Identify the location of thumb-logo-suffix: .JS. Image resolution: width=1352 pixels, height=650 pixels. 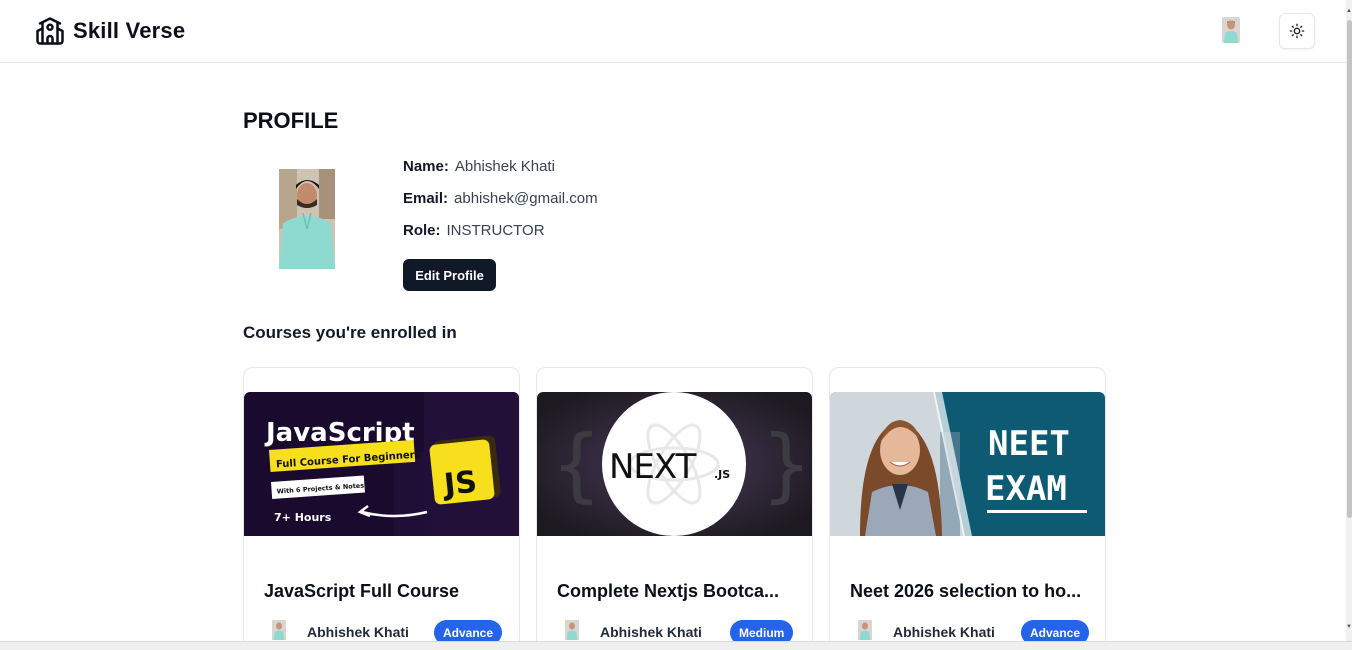
(722, 474).